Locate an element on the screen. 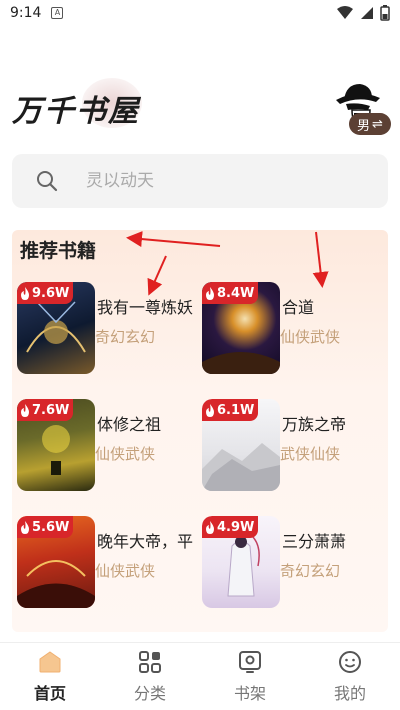 The height and width of the screenshot is (710, 400). book-title: 万族之帝 is located at coordinates (337, 423).